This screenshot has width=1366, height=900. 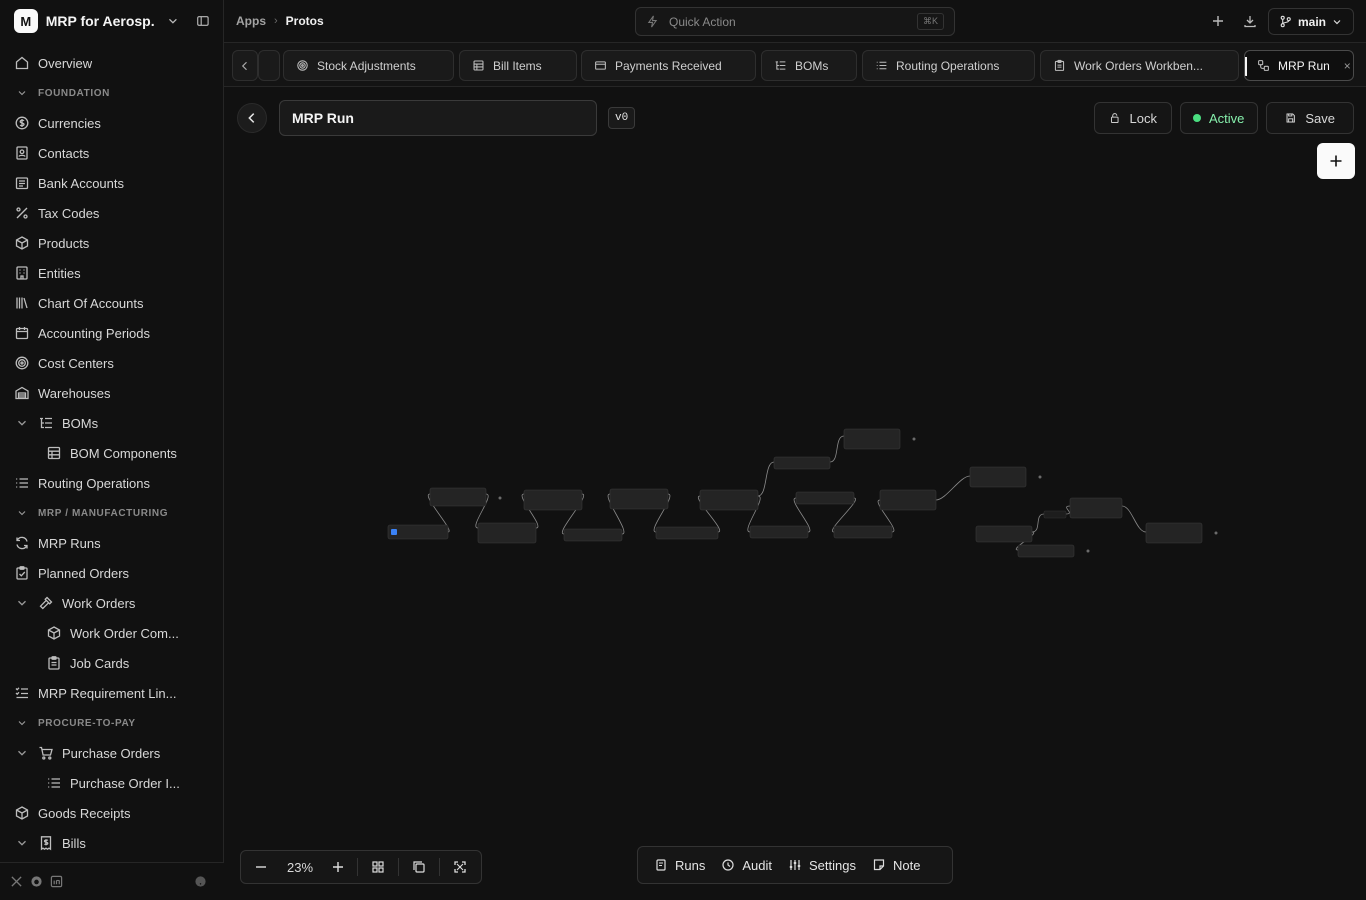 I want to click on sidebar-item-overview: Overview, so click(x=112, y=63).